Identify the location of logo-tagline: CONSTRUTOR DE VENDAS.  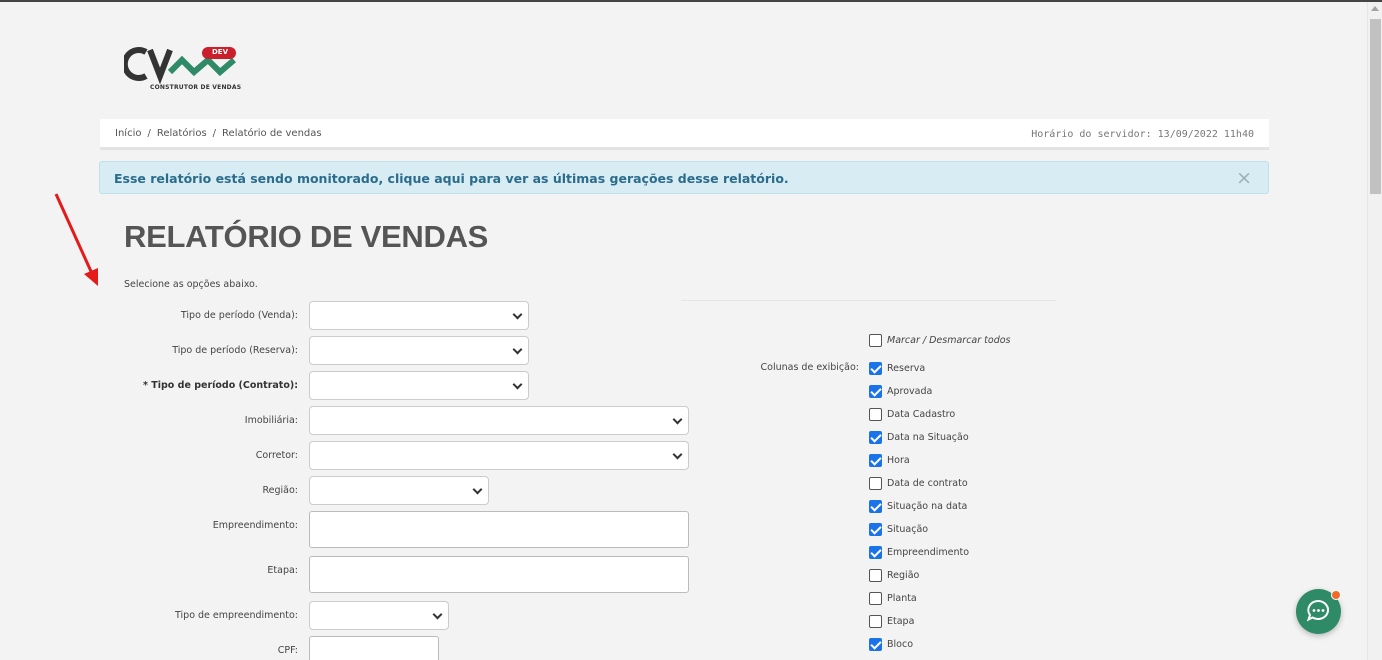
(196, 87).